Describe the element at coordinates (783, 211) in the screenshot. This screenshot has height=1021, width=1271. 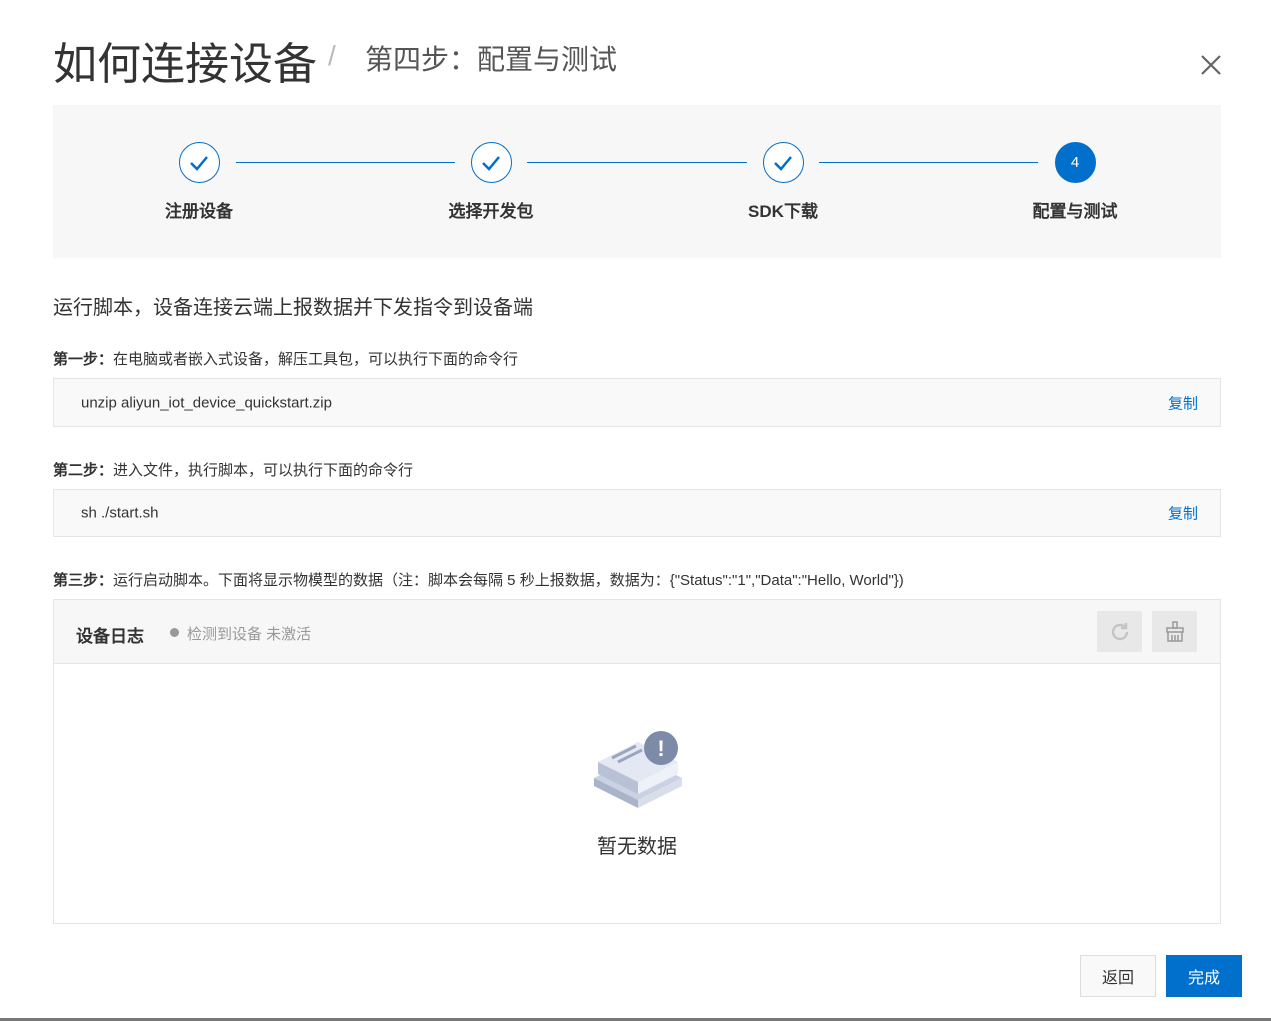
I see `step-label: SDK下载` at that location.